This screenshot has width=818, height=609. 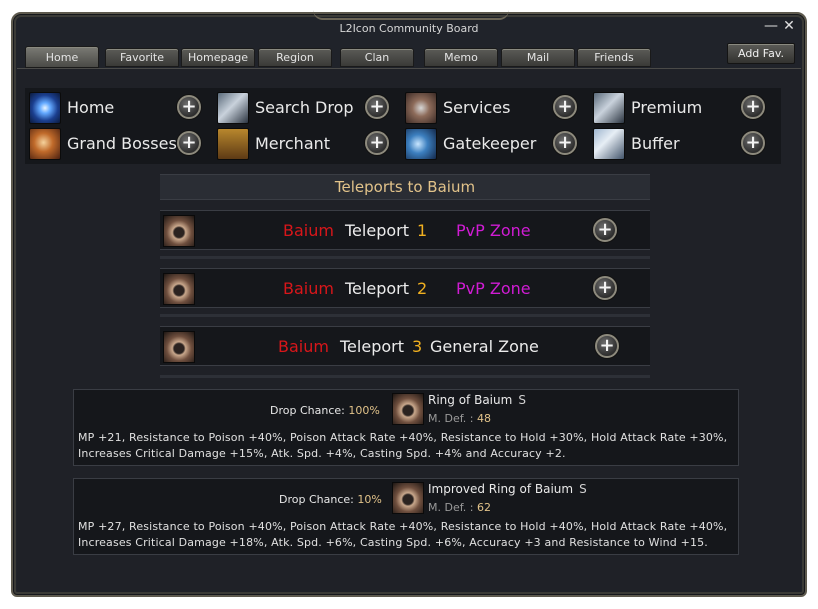 What do you see at coordinates (62, 57) in the screenshot?
I see `tab-home: Home` at bounding box center [62, 57].